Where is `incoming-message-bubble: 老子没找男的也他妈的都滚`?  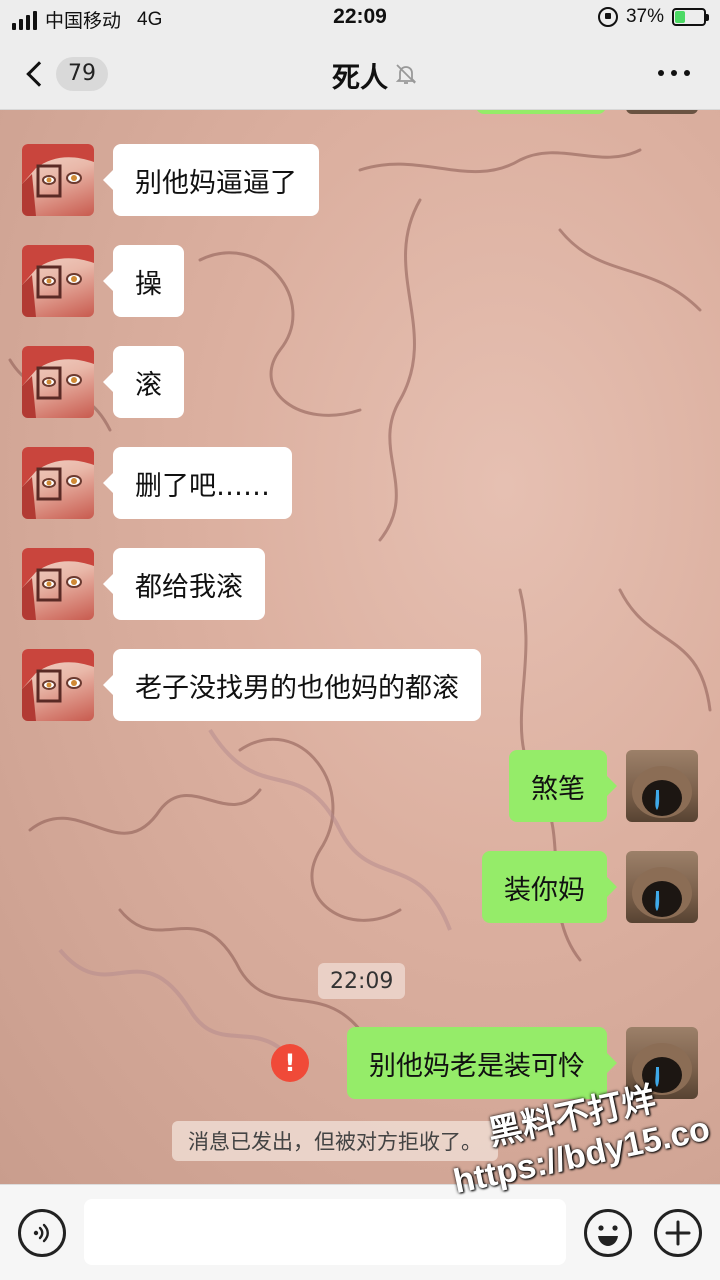 incoming-message-bubble: 老子没找男的也他妈的都滚 is located at coordinates (292, 685).